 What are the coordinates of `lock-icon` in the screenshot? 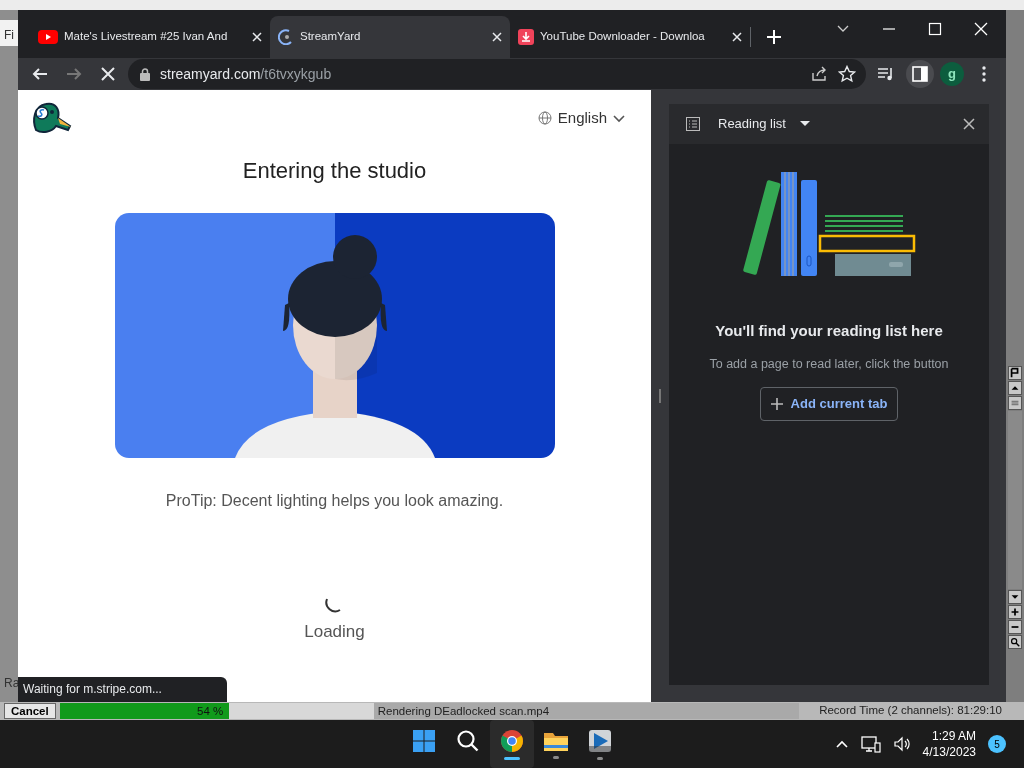 It's located at (145, 74).